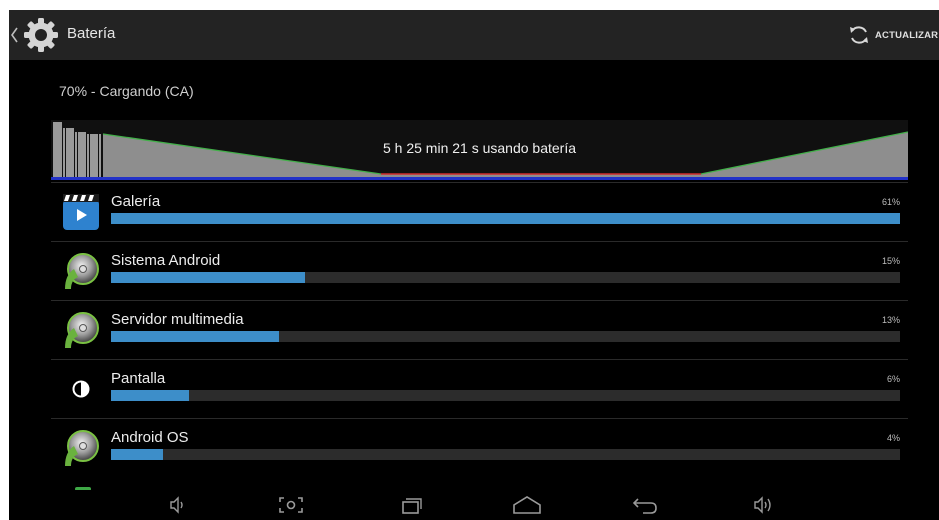 The height and width of the screenshot is (520, 939). What do you see at coordinates (479, 447) in the screenshot?
I see `list-item: Android OS 4%` at bounding box center [479, 447].